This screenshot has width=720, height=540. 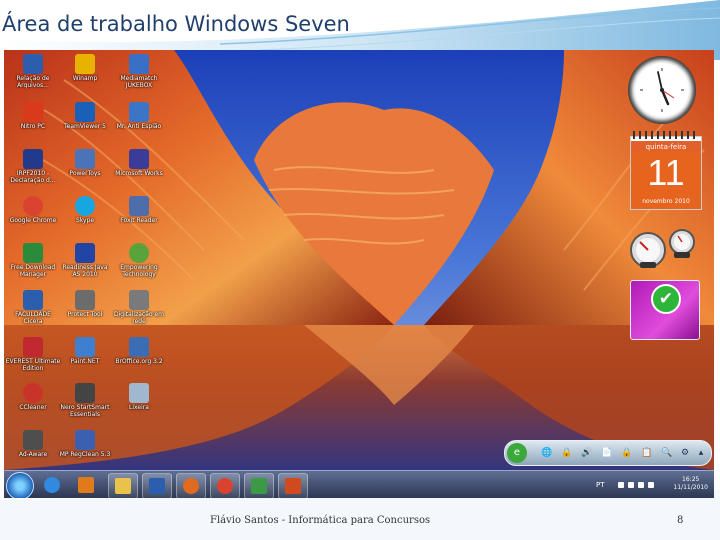 I want to click on recycle-bin-icon, so click(x=139, y=393).